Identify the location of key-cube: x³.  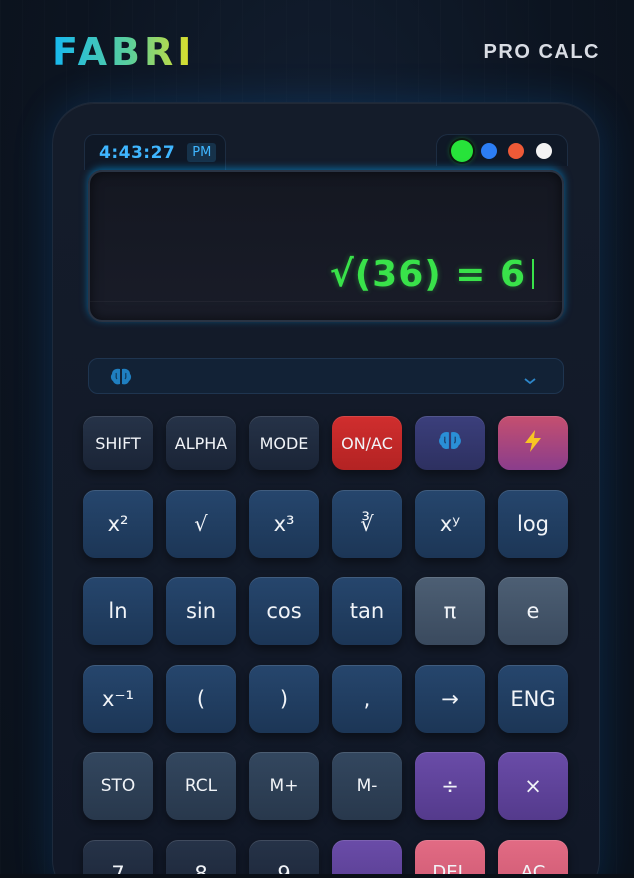
(284, 524).